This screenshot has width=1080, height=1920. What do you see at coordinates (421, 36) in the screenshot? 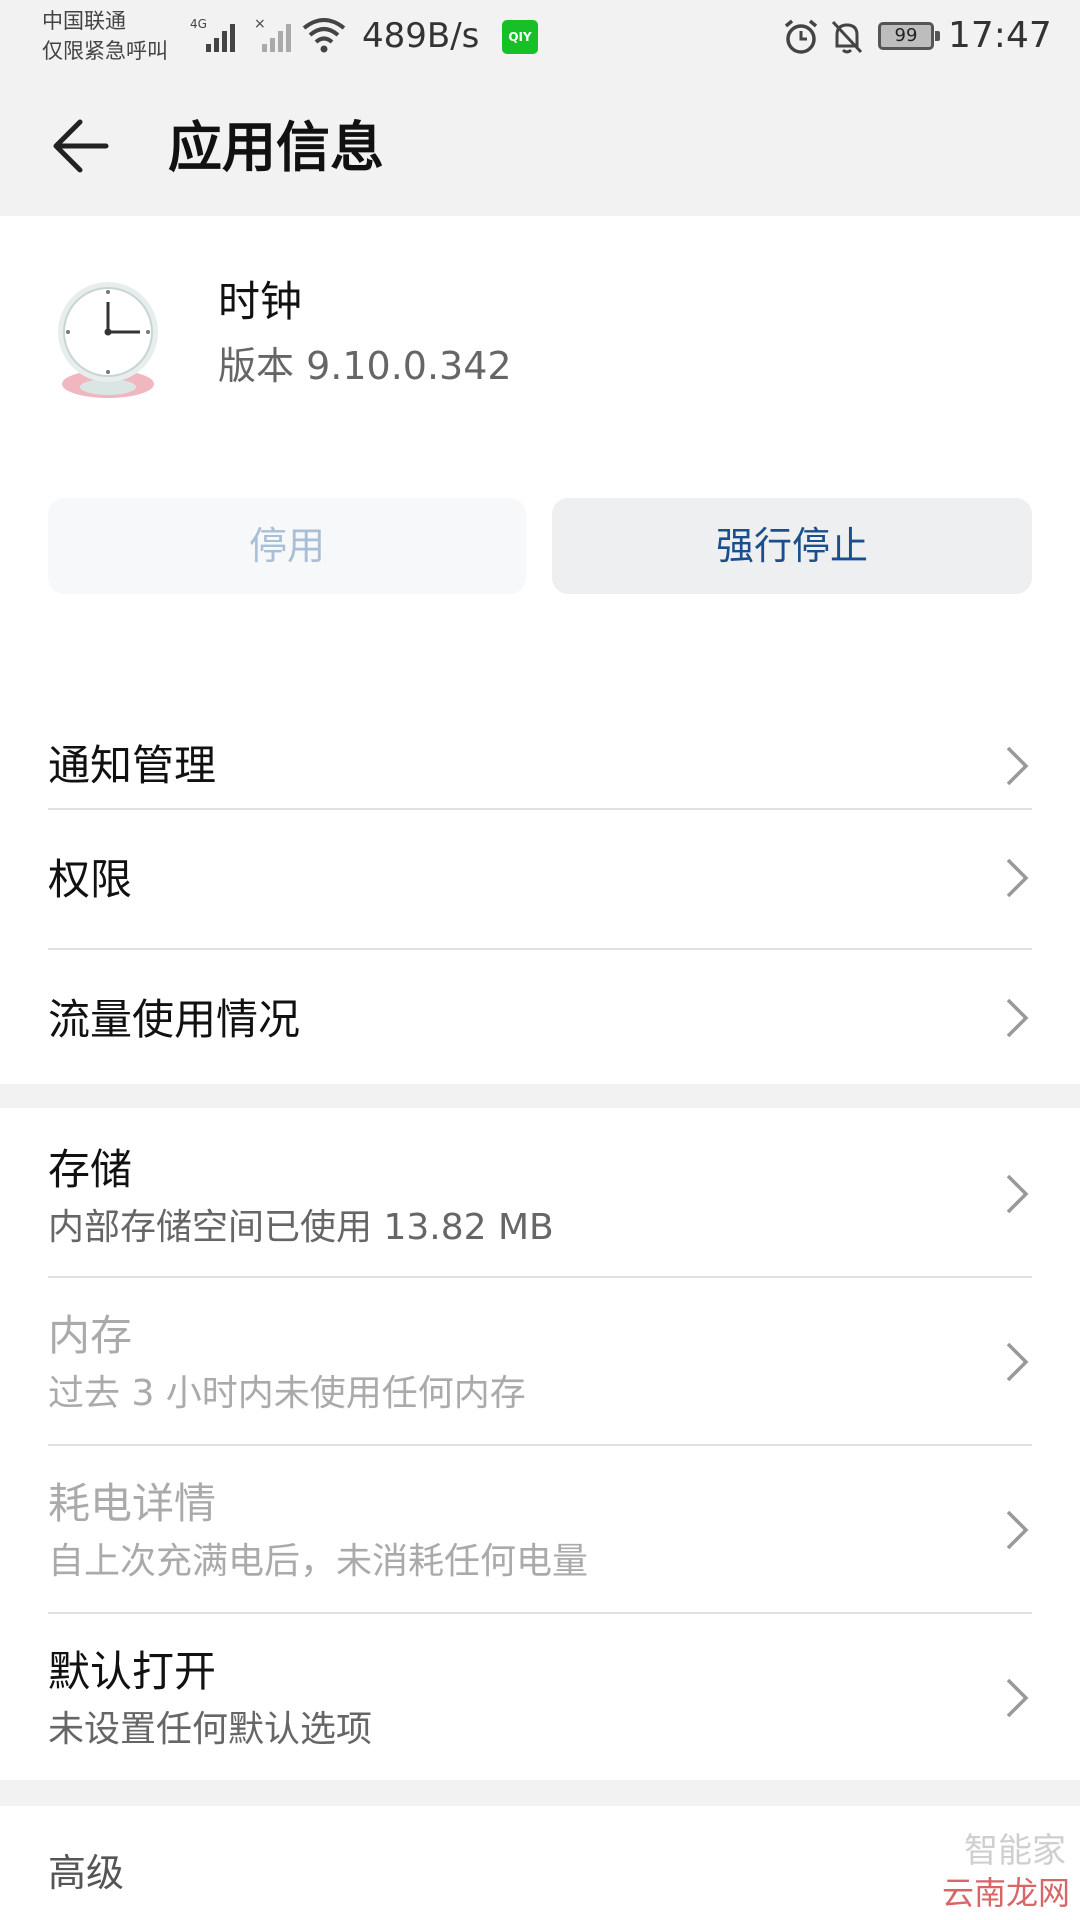
I see `network-speed: 489B/s` at bounding box center [421, 36].